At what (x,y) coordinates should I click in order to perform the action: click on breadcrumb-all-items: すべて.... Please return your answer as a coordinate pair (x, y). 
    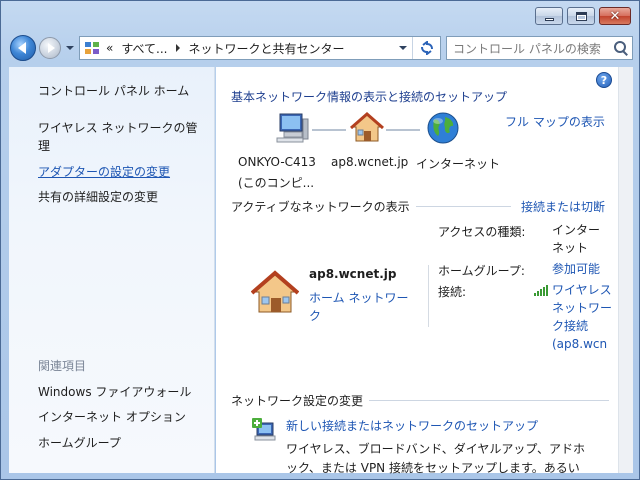
    Looking at the image, I should click on (144, 48).